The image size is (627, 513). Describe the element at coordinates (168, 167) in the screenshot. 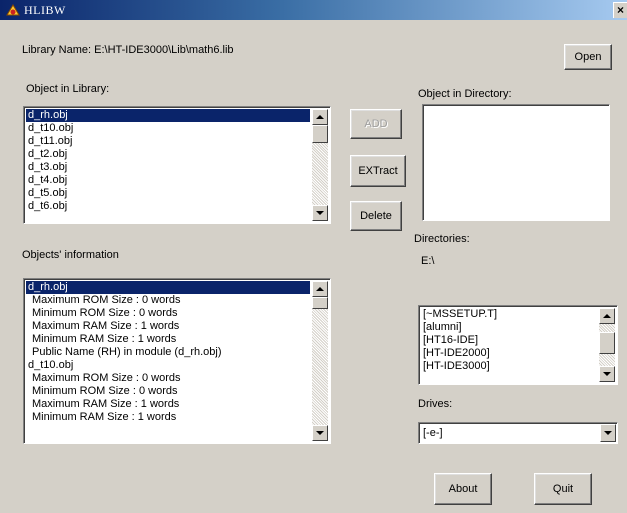

I see `list-item: d_t3.obj` at that location.